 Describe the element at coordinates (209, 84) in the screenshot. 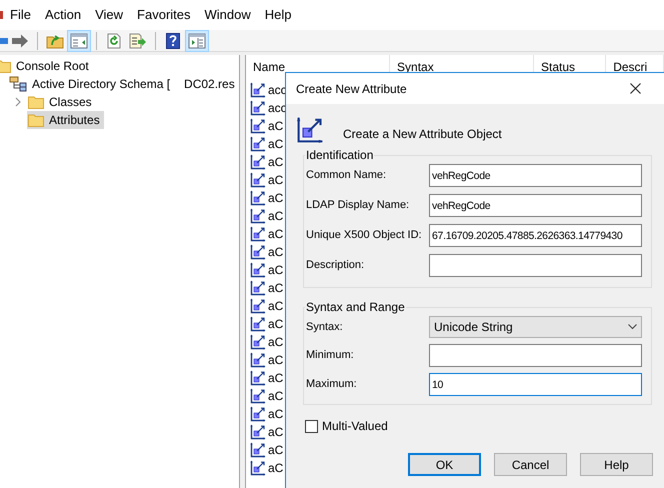

I see `server-name: DC02.res` at that location.